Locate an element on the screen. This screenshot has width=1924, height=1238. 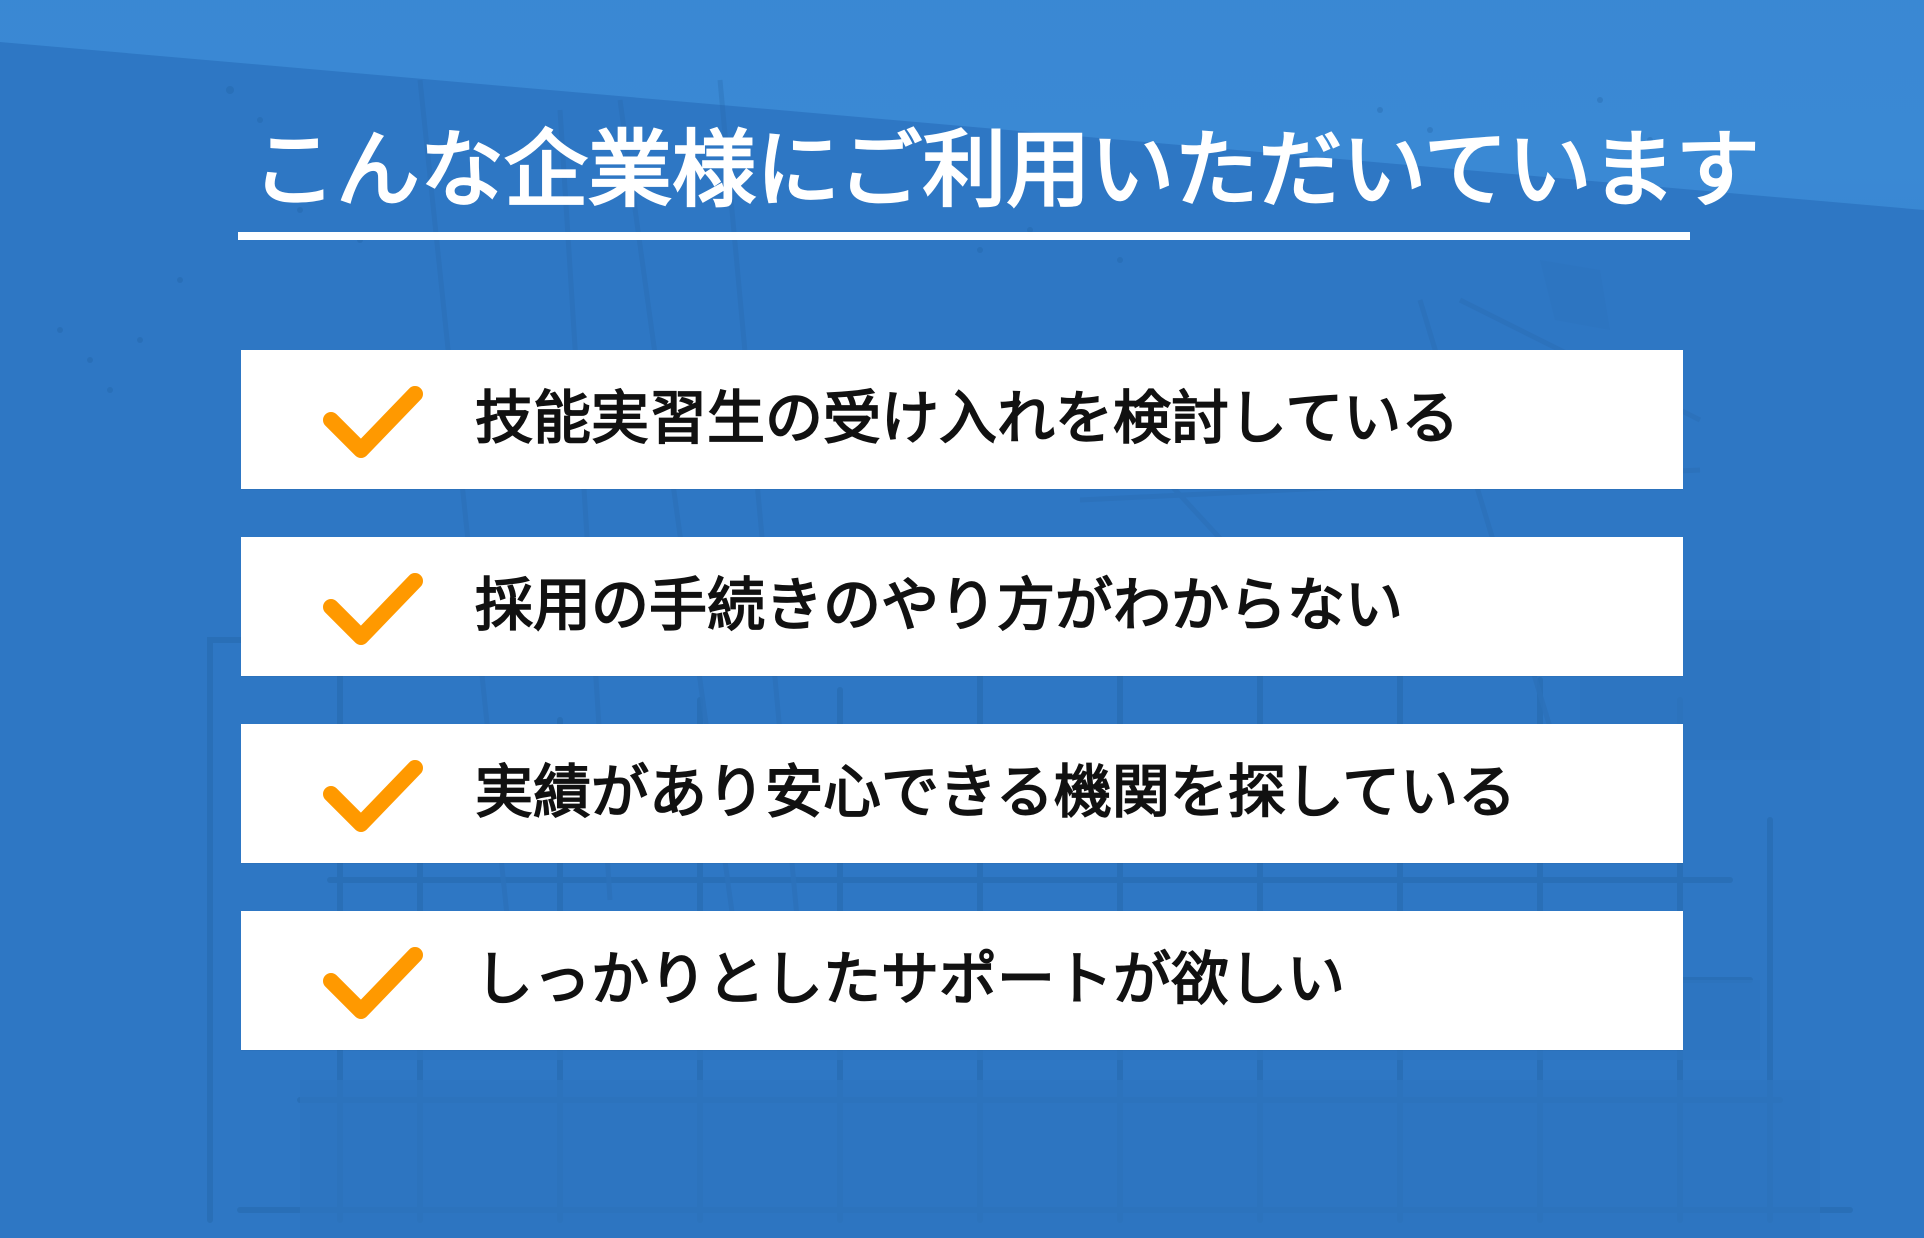
title-underline is located at coordinates (964, 236).